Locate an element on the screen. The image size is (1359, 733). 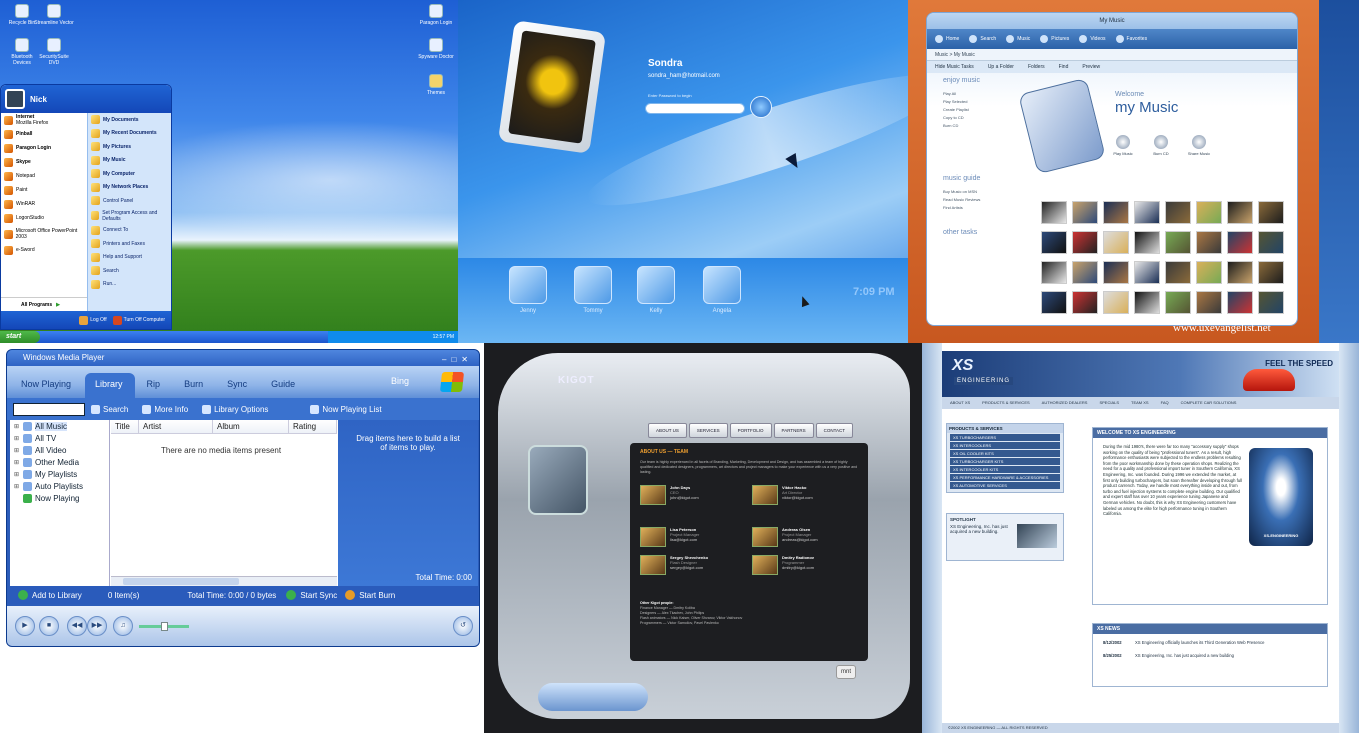
turn-off-button: Turn Off Computer is located at coordinates (138, 320).